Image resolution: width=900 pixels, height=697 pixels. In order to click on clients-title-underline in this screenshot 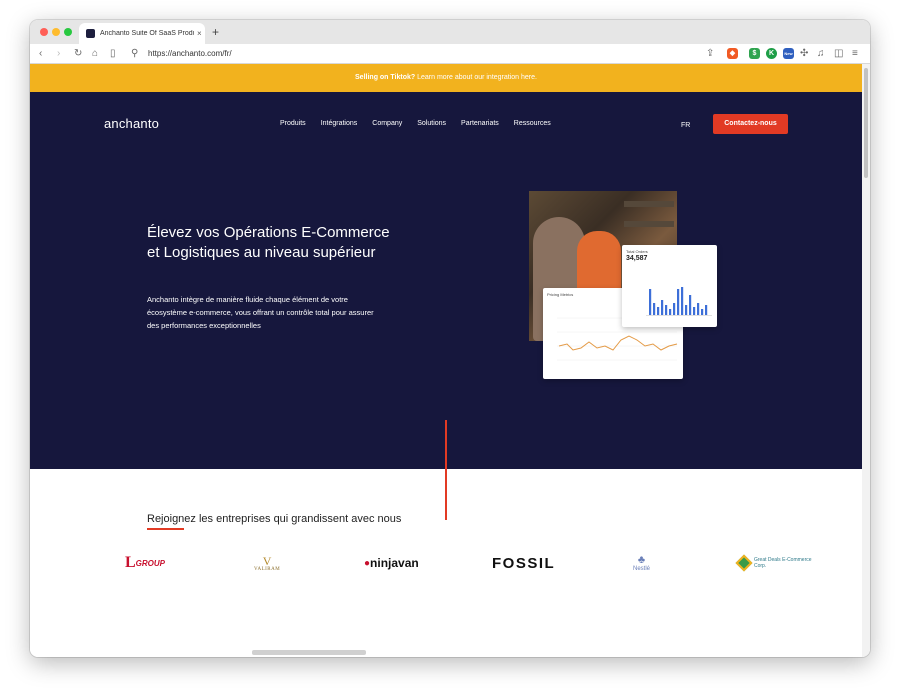, I will do `click(165, 529)`.